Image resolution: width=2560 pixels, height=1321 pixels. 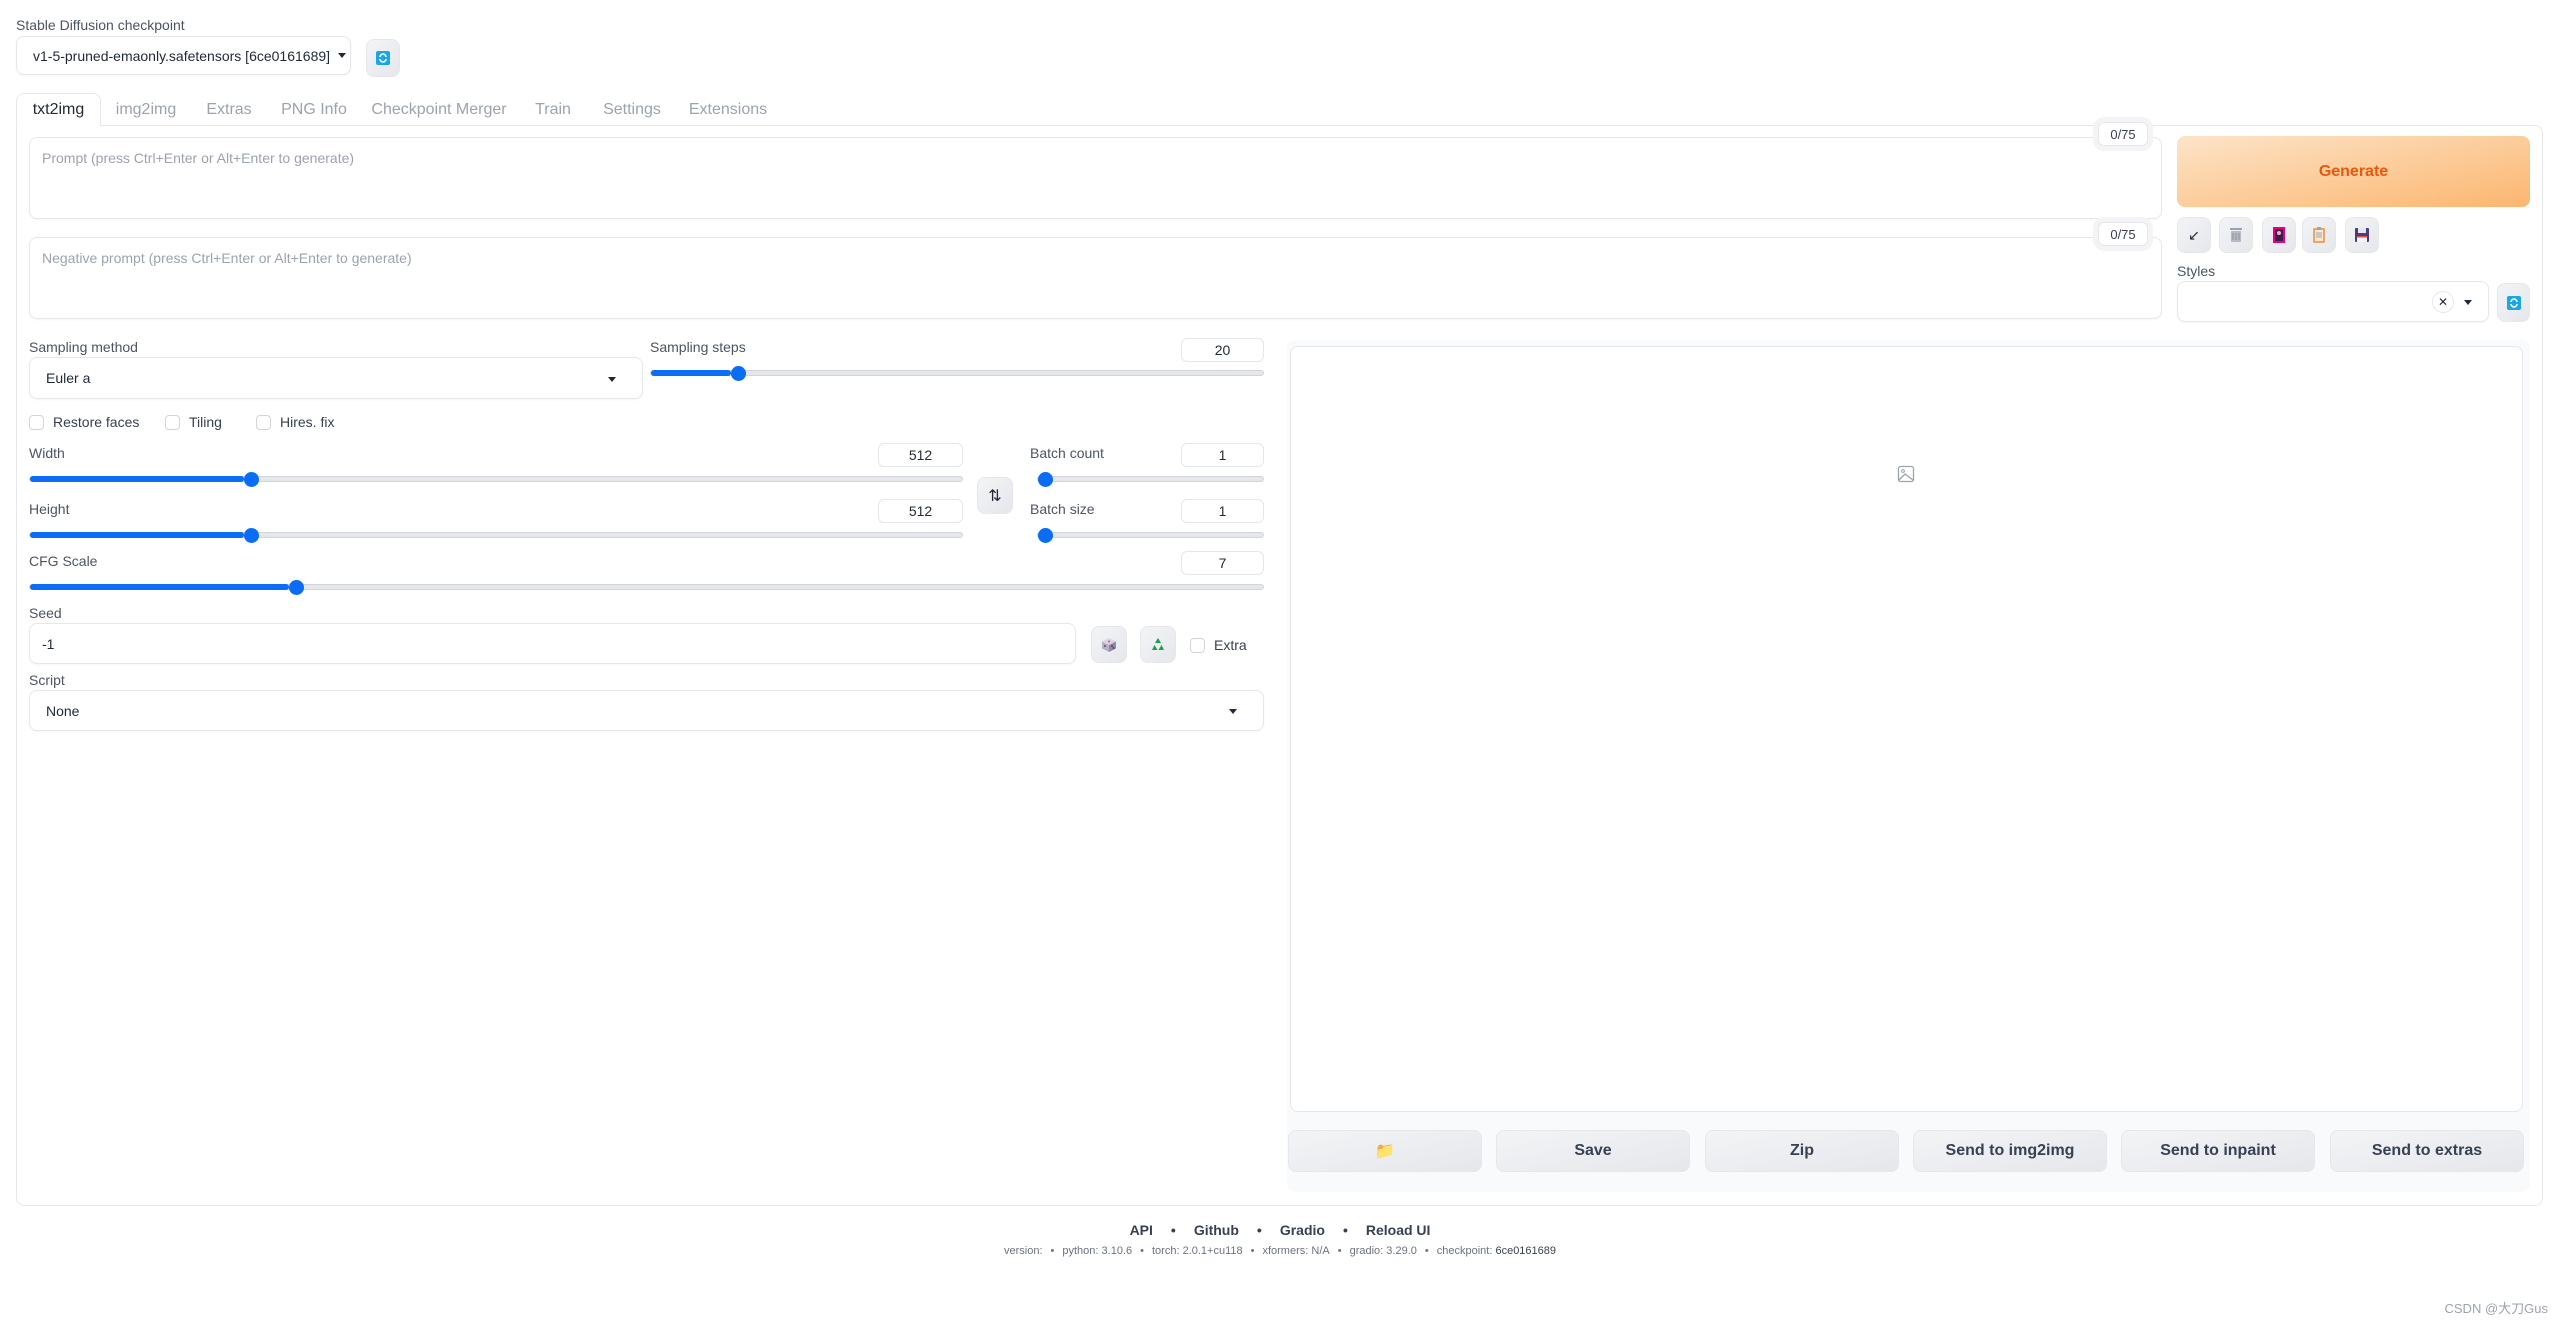 I want to click on footer-link-reload-ui: Reload UI, so click(x=1398, y=1230).